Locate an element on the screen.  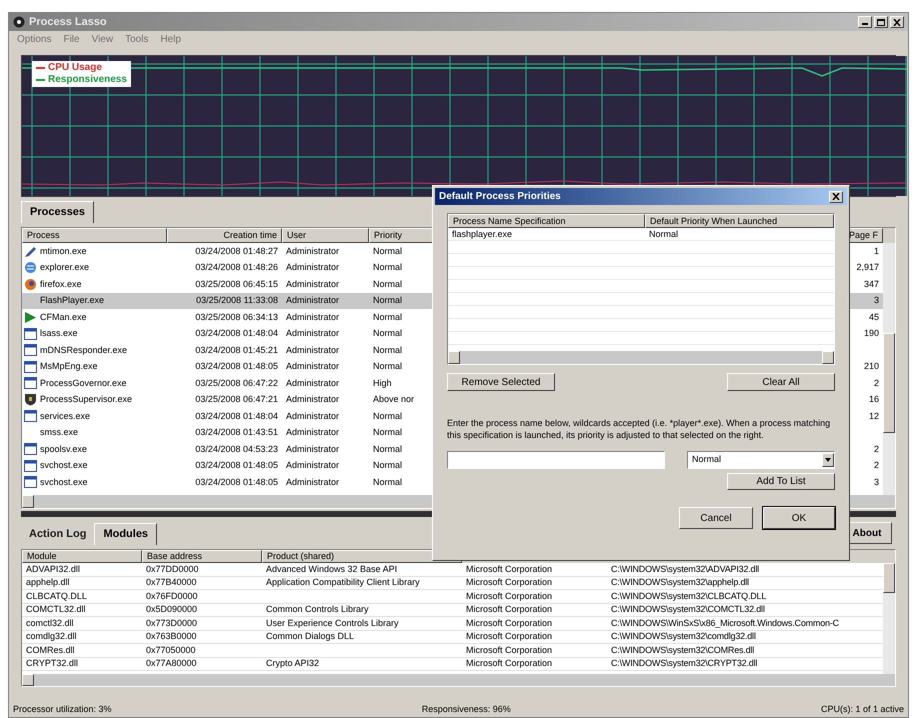
table-cell-text: ADVAPI32.dll is located at coordinates (53, 569).